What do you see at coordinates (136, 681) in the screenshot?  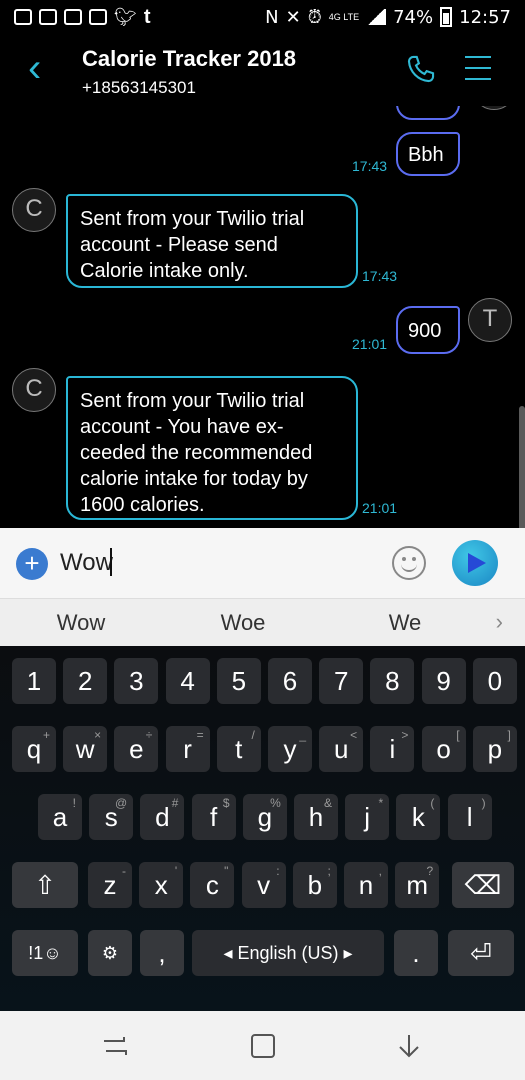 I see `key-3: 3` at bounding box center [136, 681].